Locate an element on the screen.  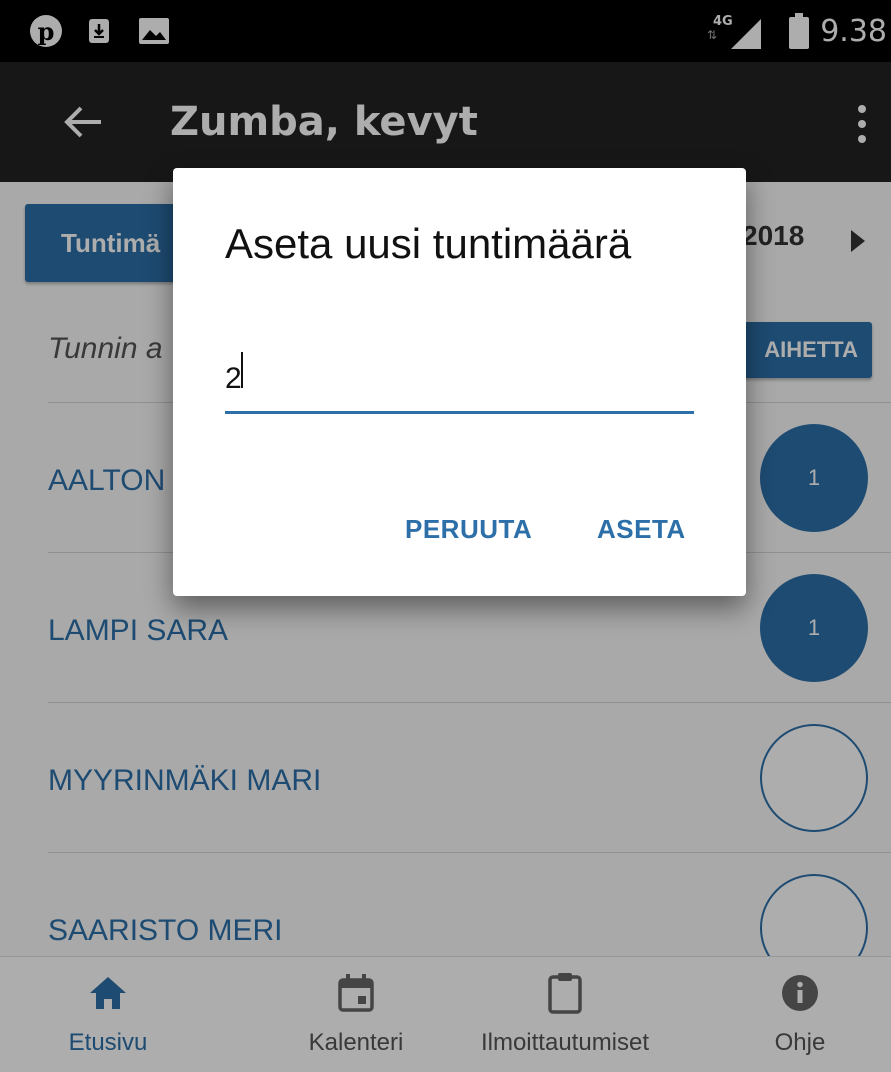
dialog-title: Aseta uusi tuntimäärä is located at coordinates (428, 243).